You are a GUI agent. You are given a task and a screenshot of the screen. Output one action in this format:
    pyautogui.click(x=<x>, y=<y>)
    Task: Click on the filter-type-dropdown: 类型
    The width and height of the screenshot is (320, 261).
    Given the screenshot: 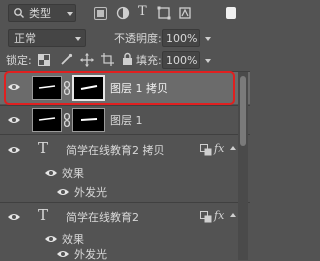 What is the action you would take?
    pyautogui.click(x=42, y=13)
    